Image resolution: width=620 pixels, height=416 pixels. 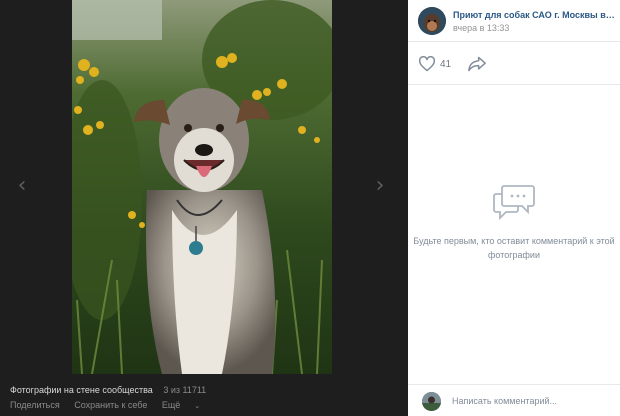 What do you see at coordinates (22, 186) in the screenshot?
I see `chevron-left-icon: ‹` at bounding box center [22, 186].